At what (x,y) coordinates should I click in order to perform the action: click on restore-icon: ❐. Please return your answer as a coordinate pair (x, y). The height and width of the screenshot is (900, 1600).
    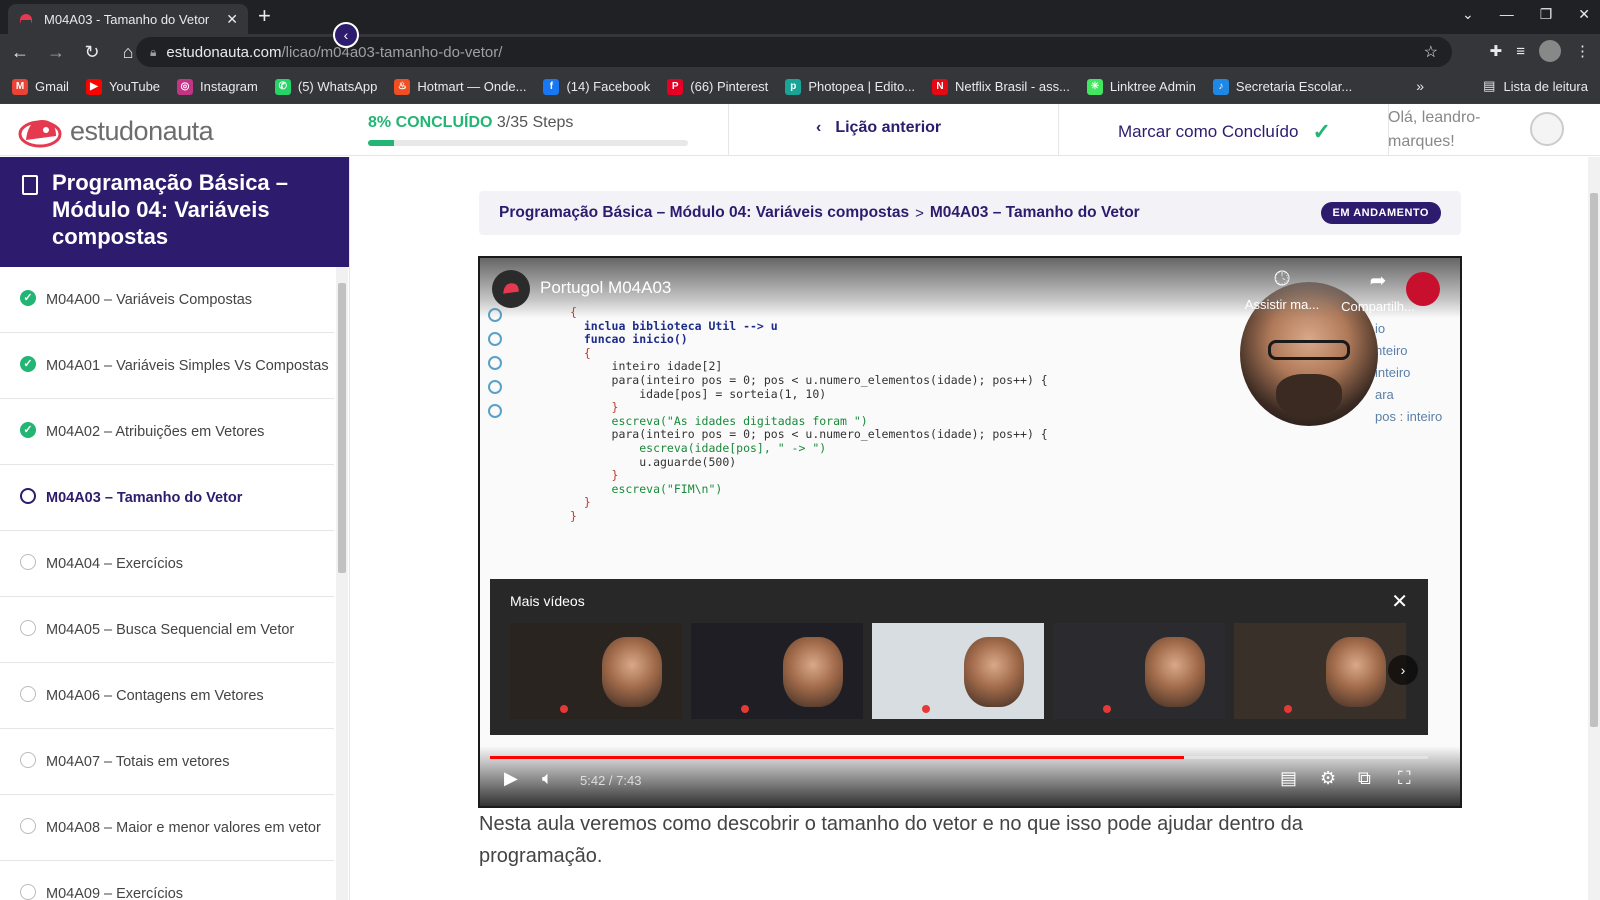
    Looking at the image, I should click on (1546, 14).